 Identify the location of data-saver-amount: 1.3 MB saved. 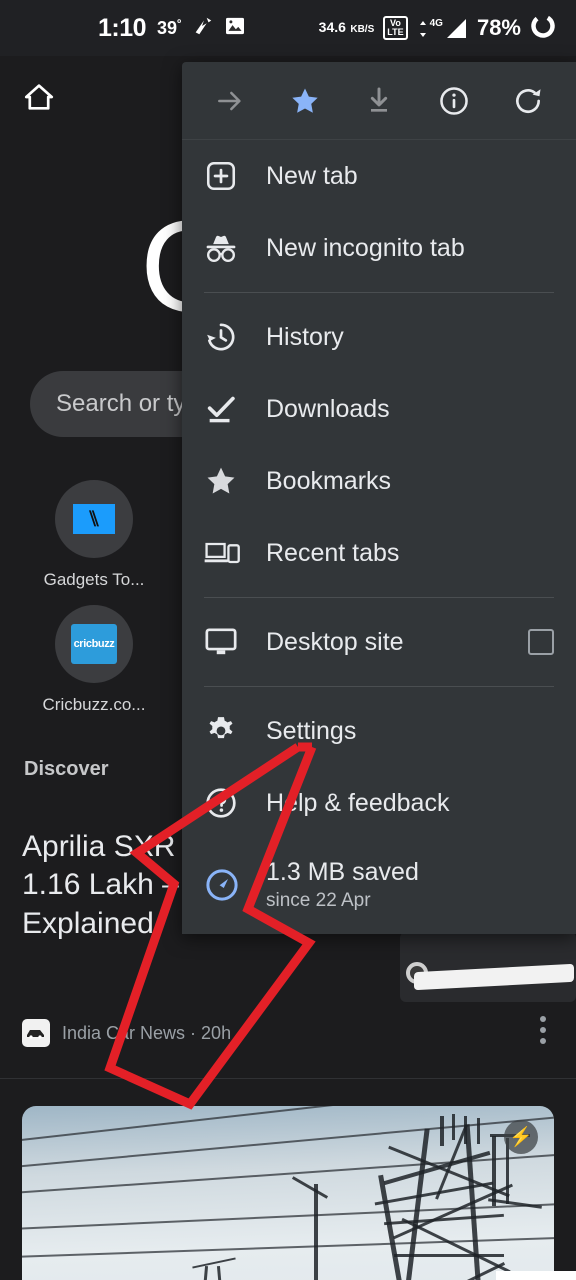
(342, 872).